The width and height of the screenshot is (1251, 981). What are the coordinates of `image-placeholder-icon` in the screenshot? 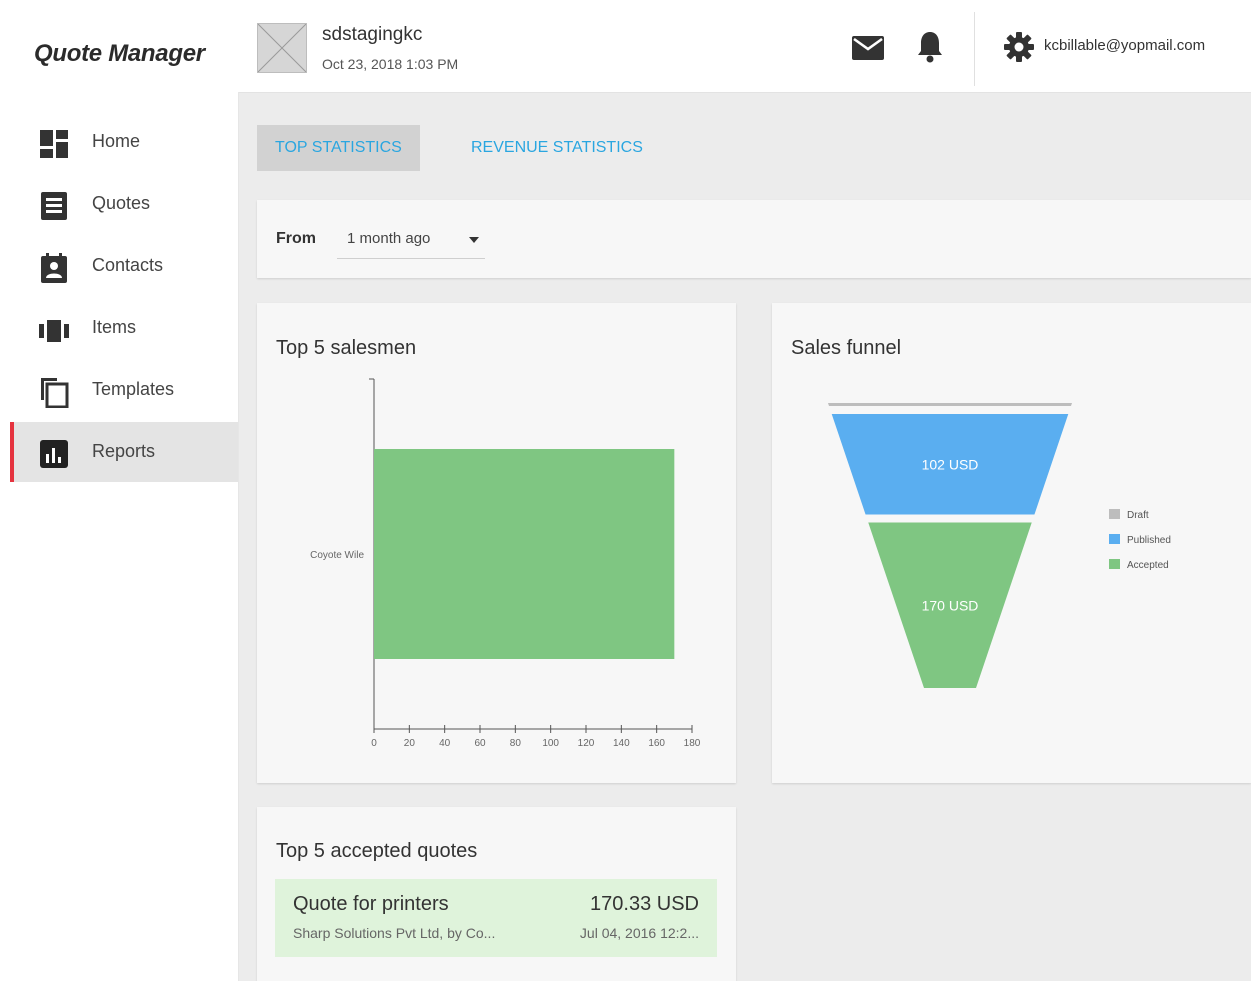 It's located at (282, 48).